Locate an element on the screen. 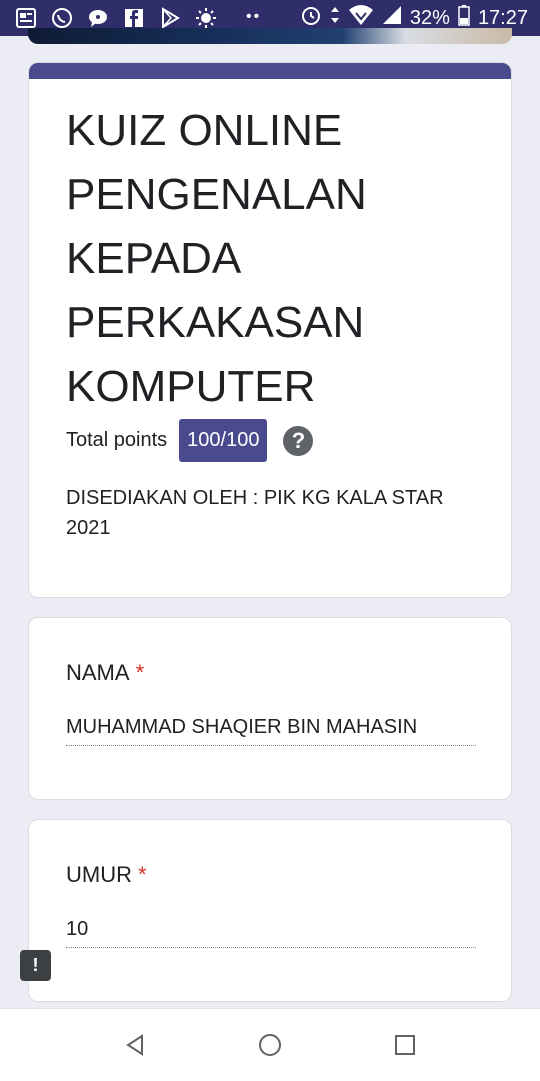 Image resolution: width=540 pixels, height=1081 pixels. form-description: DISEDIAKAN OLEH : PIK KG KALA STAR 2021 is located at coordinates (255, 513).